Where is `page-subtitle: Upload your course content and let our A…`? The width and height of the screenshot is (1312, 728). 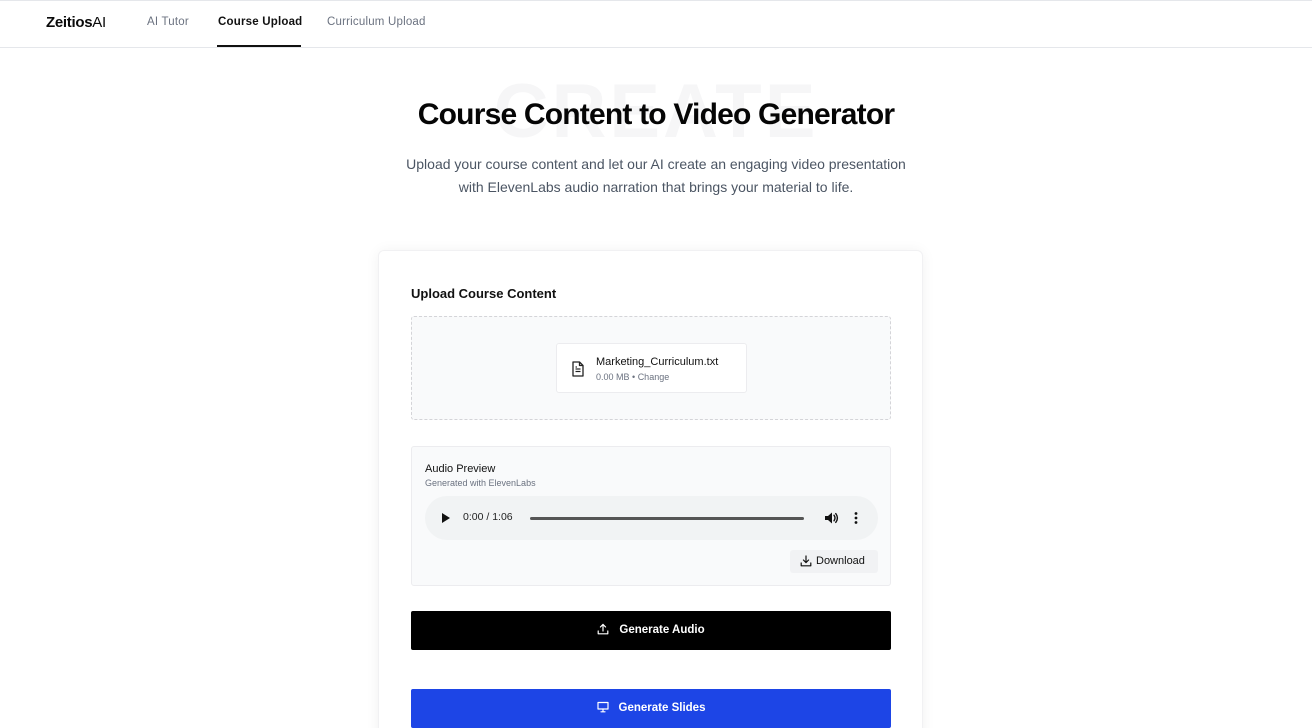
page-subtitle: Upload your course content and let our A… is located at coordinates (656, 176).